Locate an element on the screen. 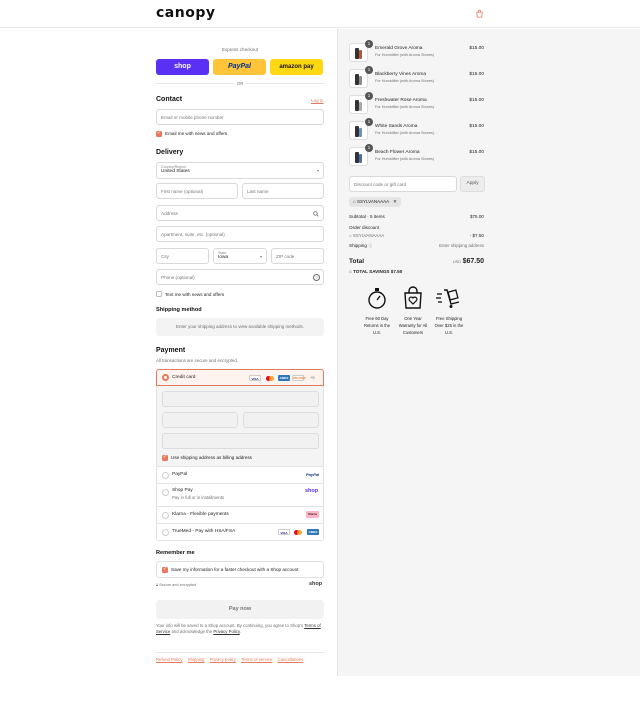 The image size is (640, 725). savings-value: $7.50 is located at coordinates (396, 271).